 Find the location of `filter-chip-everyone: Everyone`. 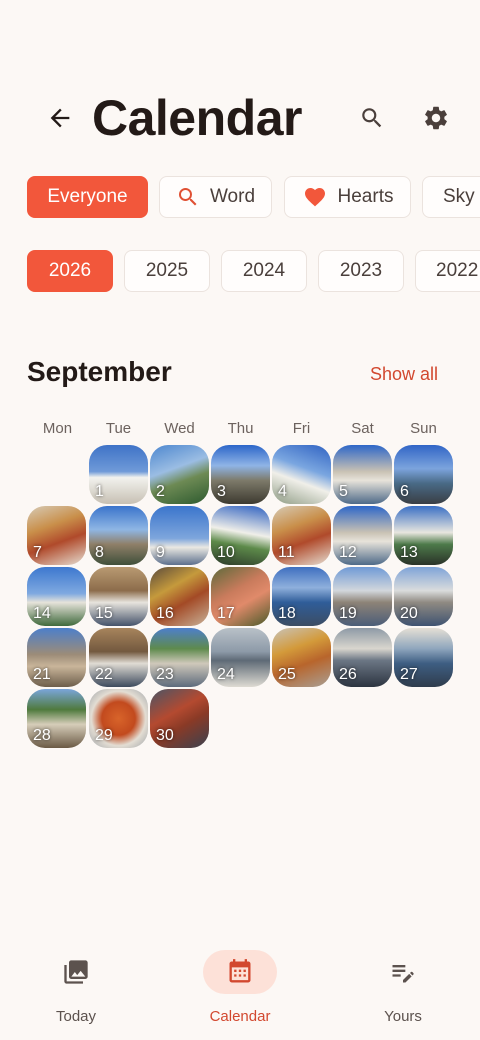

filter-chip-everyone: Everyone is located at coordinates (87, 197).